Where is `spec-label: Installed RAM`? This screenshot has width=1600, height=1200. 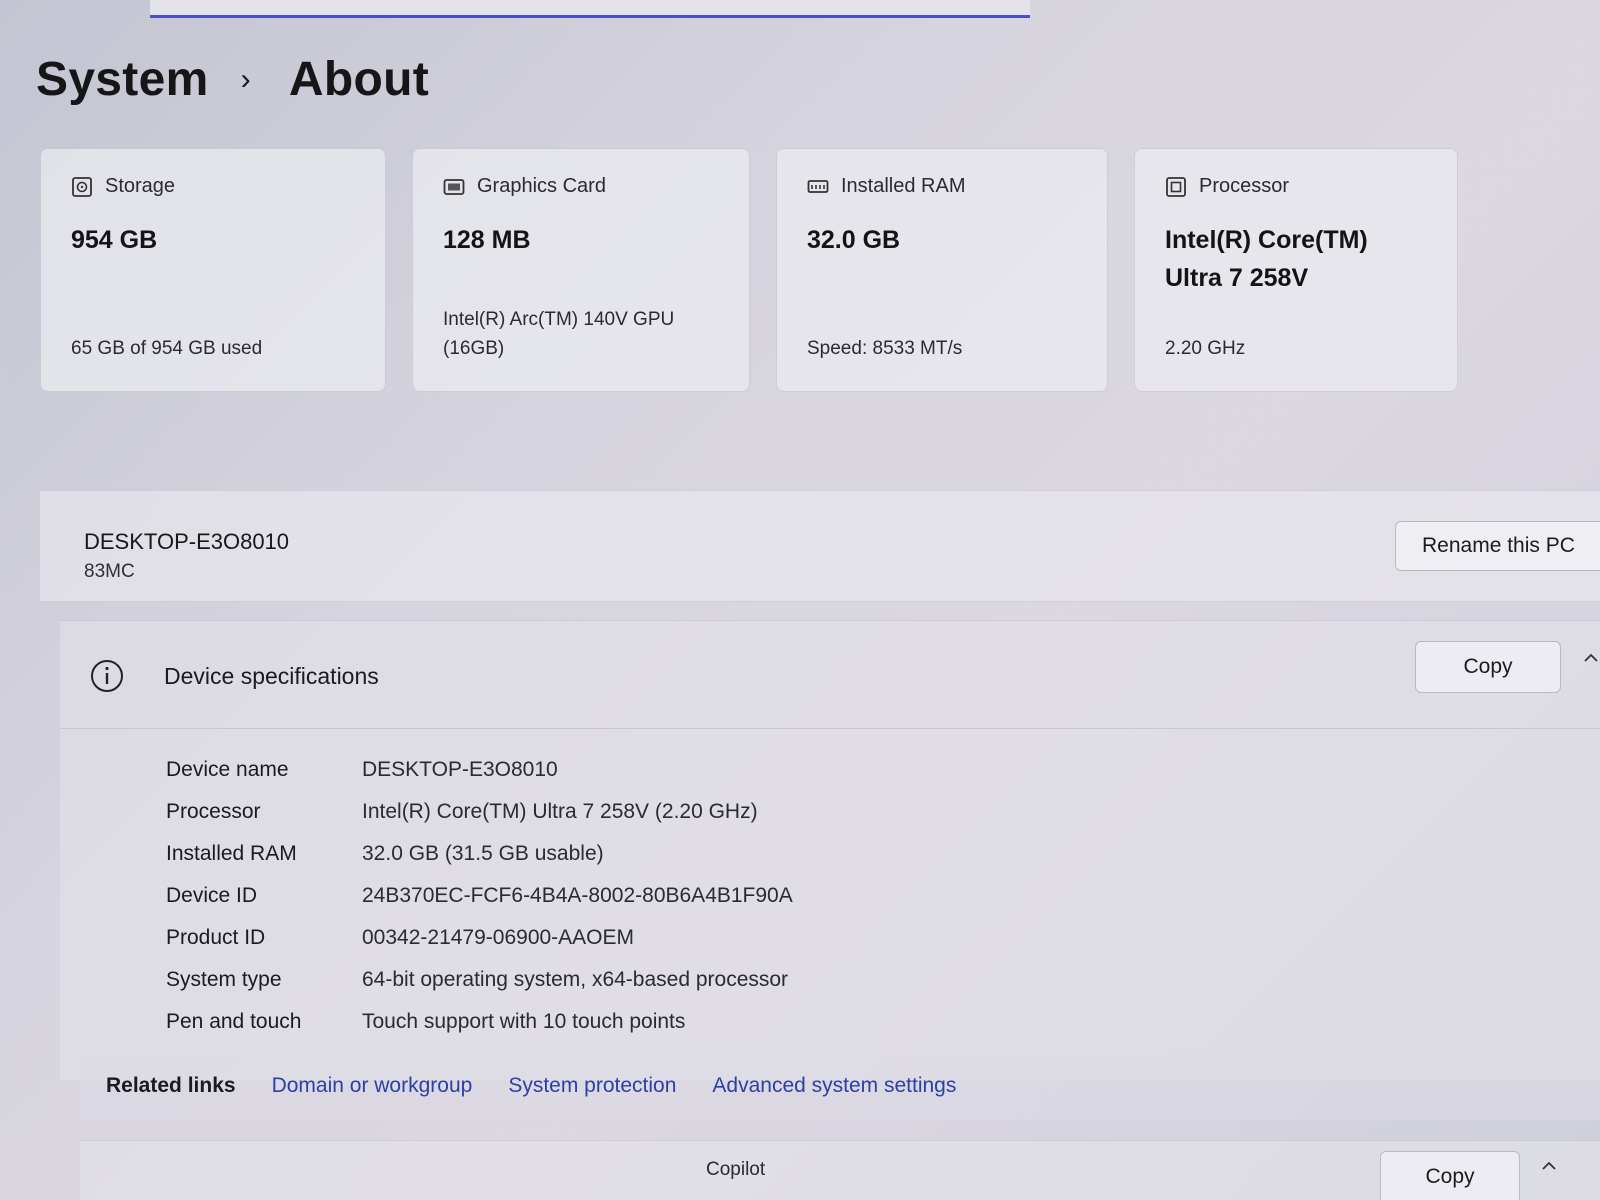
spec-label: Installed RAM is located at coordinates (231, 853).